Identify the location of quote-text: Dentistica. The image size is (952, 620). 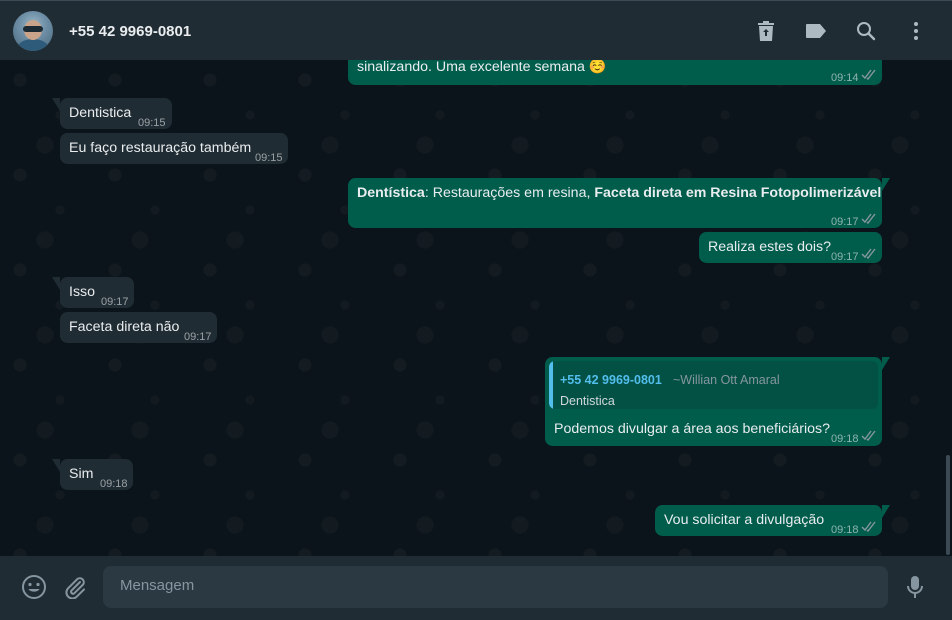
(587, 401).